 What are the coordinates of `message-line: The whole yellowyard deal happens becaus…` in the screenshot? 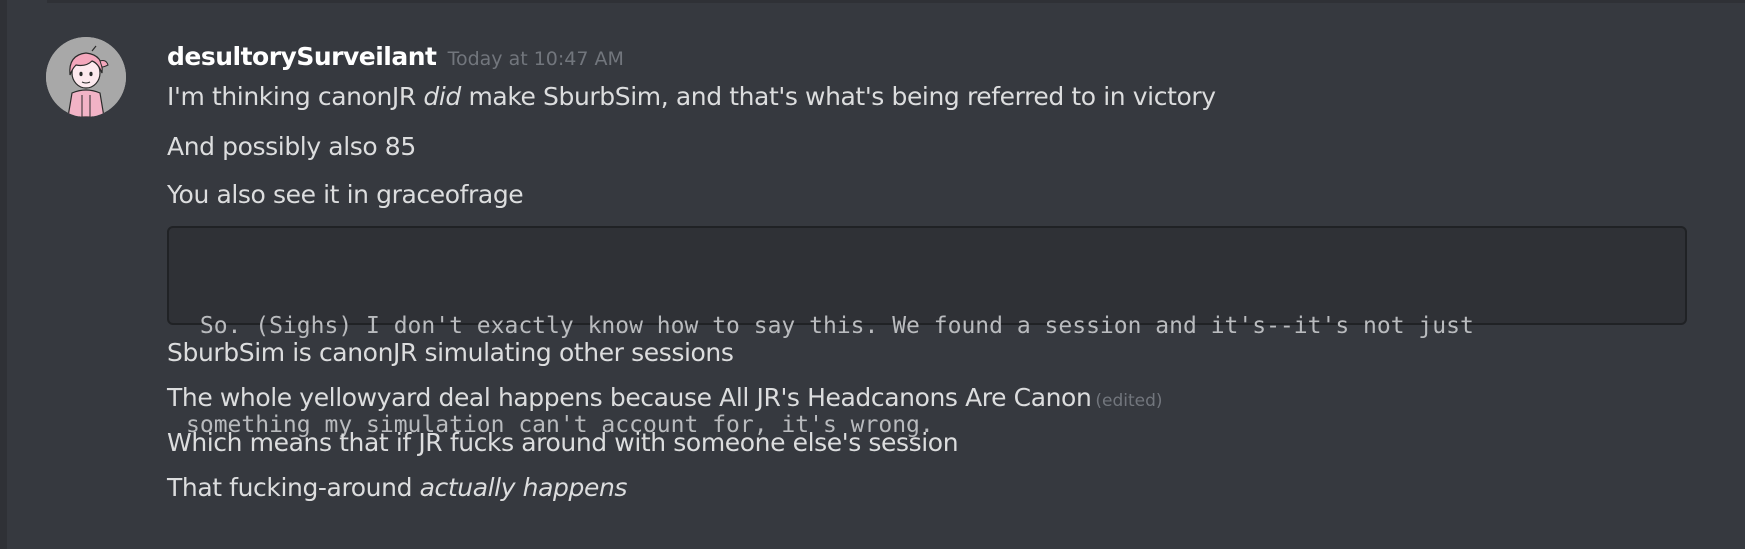 It's located at (665, 399).